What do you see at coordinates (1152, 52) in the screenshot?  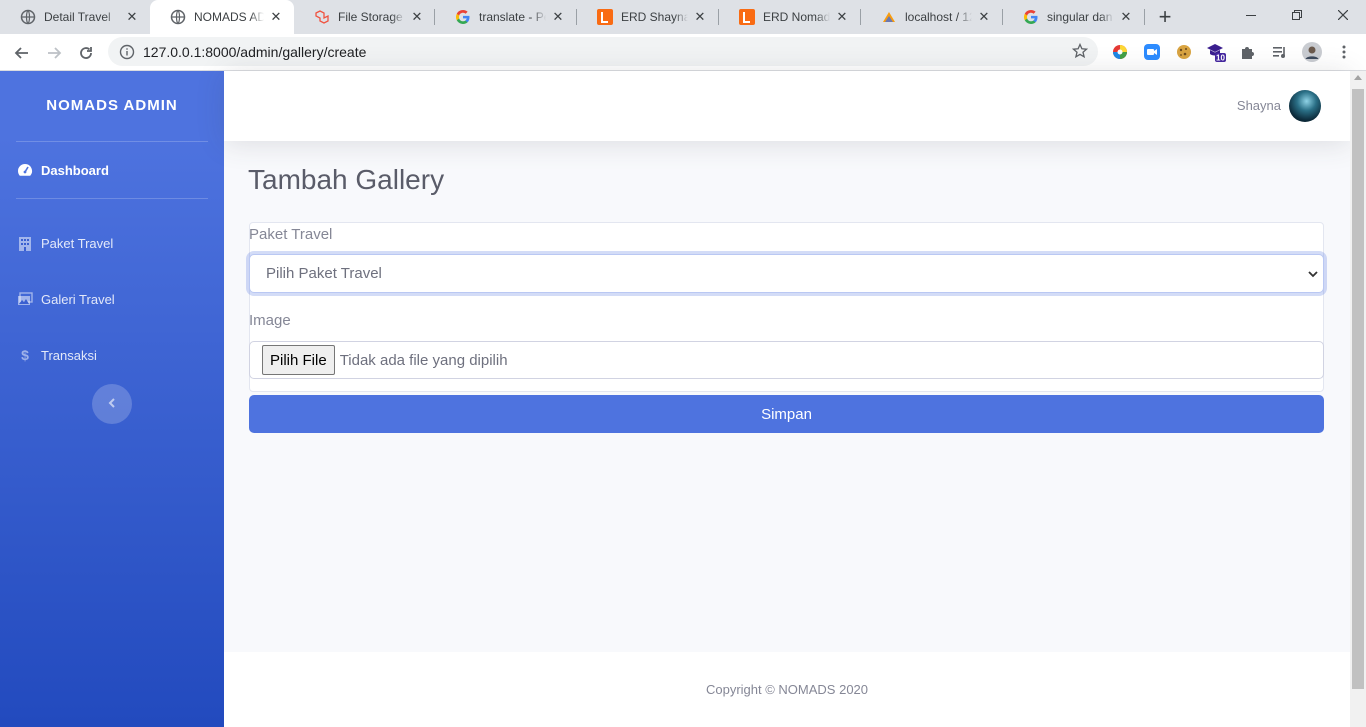 I see `zoom-extension-icon` at bounding box center [1152, 52].